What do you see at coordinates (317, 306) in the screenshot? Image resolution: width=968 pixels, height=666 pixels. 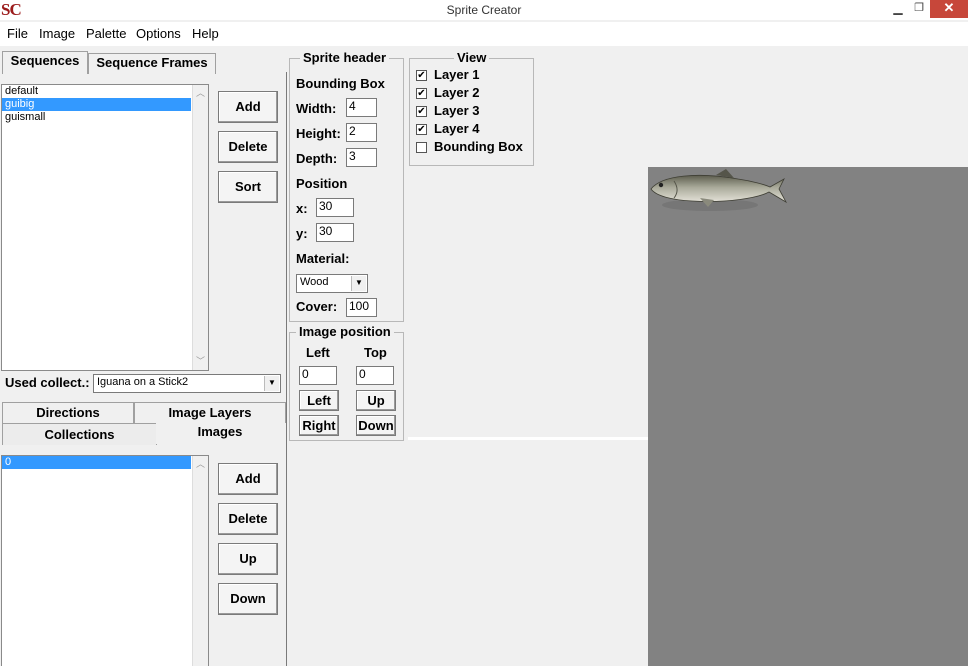 I see `cover-label: Cover:` at bounding box center [317, 306].